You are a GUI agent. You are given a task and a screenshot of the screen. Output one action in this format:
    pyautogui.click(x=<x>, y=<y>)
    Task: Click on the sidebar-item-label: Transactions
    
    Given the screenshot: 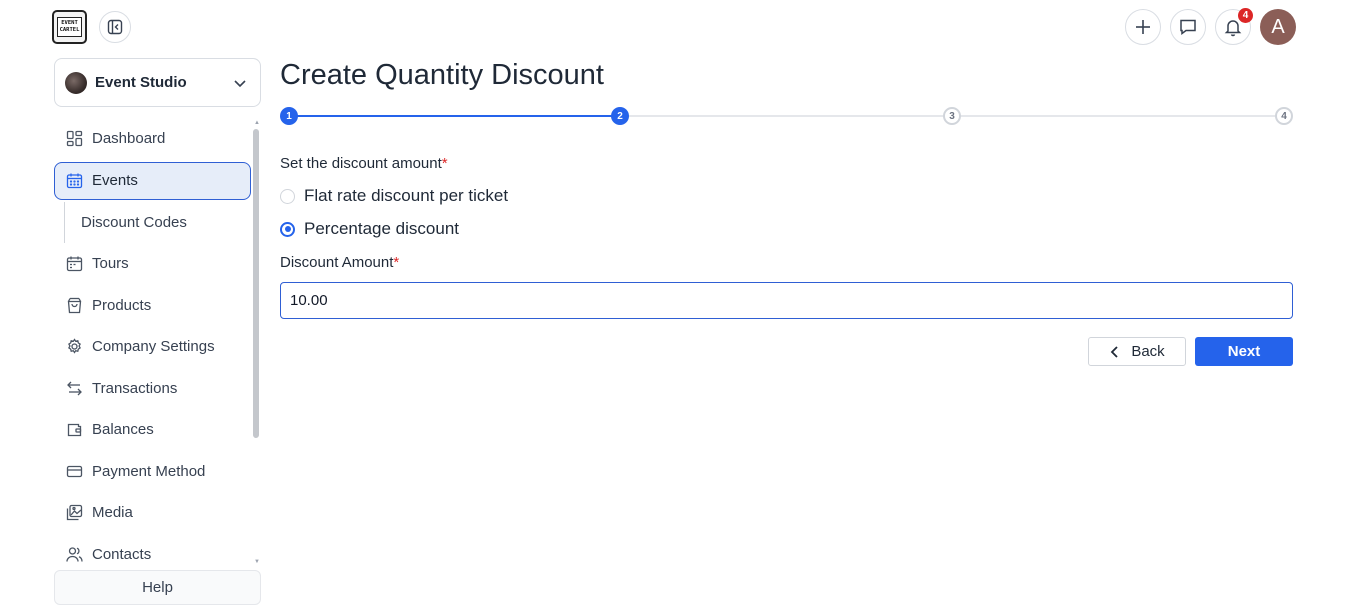 What is the action you would take?
    pyautogui.click(x=135, y=388)
    